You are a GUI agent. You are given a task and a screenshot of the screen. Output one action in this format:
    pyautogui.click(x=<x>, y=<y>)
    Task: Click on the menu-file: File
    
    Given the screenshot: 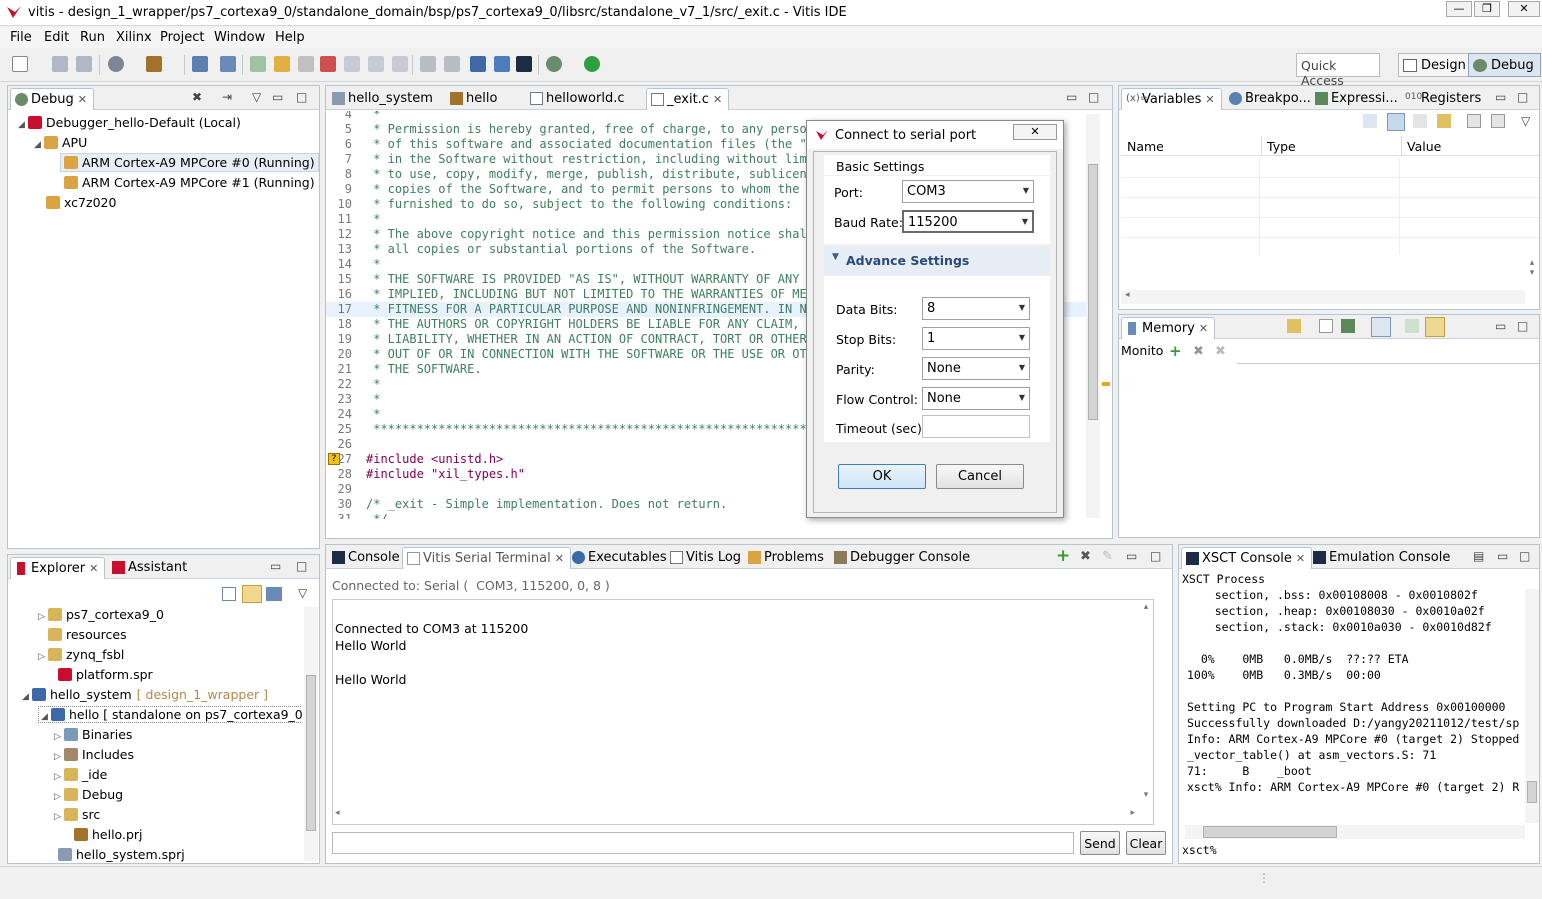 What is the action you would take?
    pyautogui.click(x=21, y=37)
    